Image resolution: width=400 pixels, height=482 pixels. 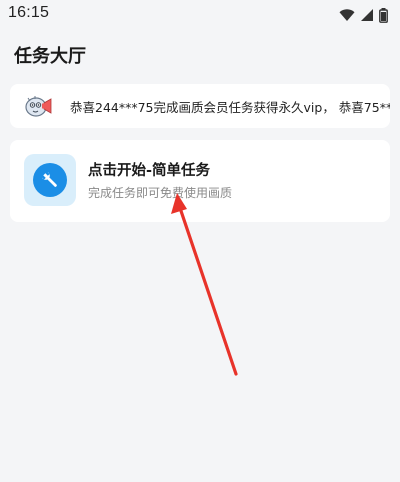 I want to click on status-bar: 16:15, so click(x=200, y=15).